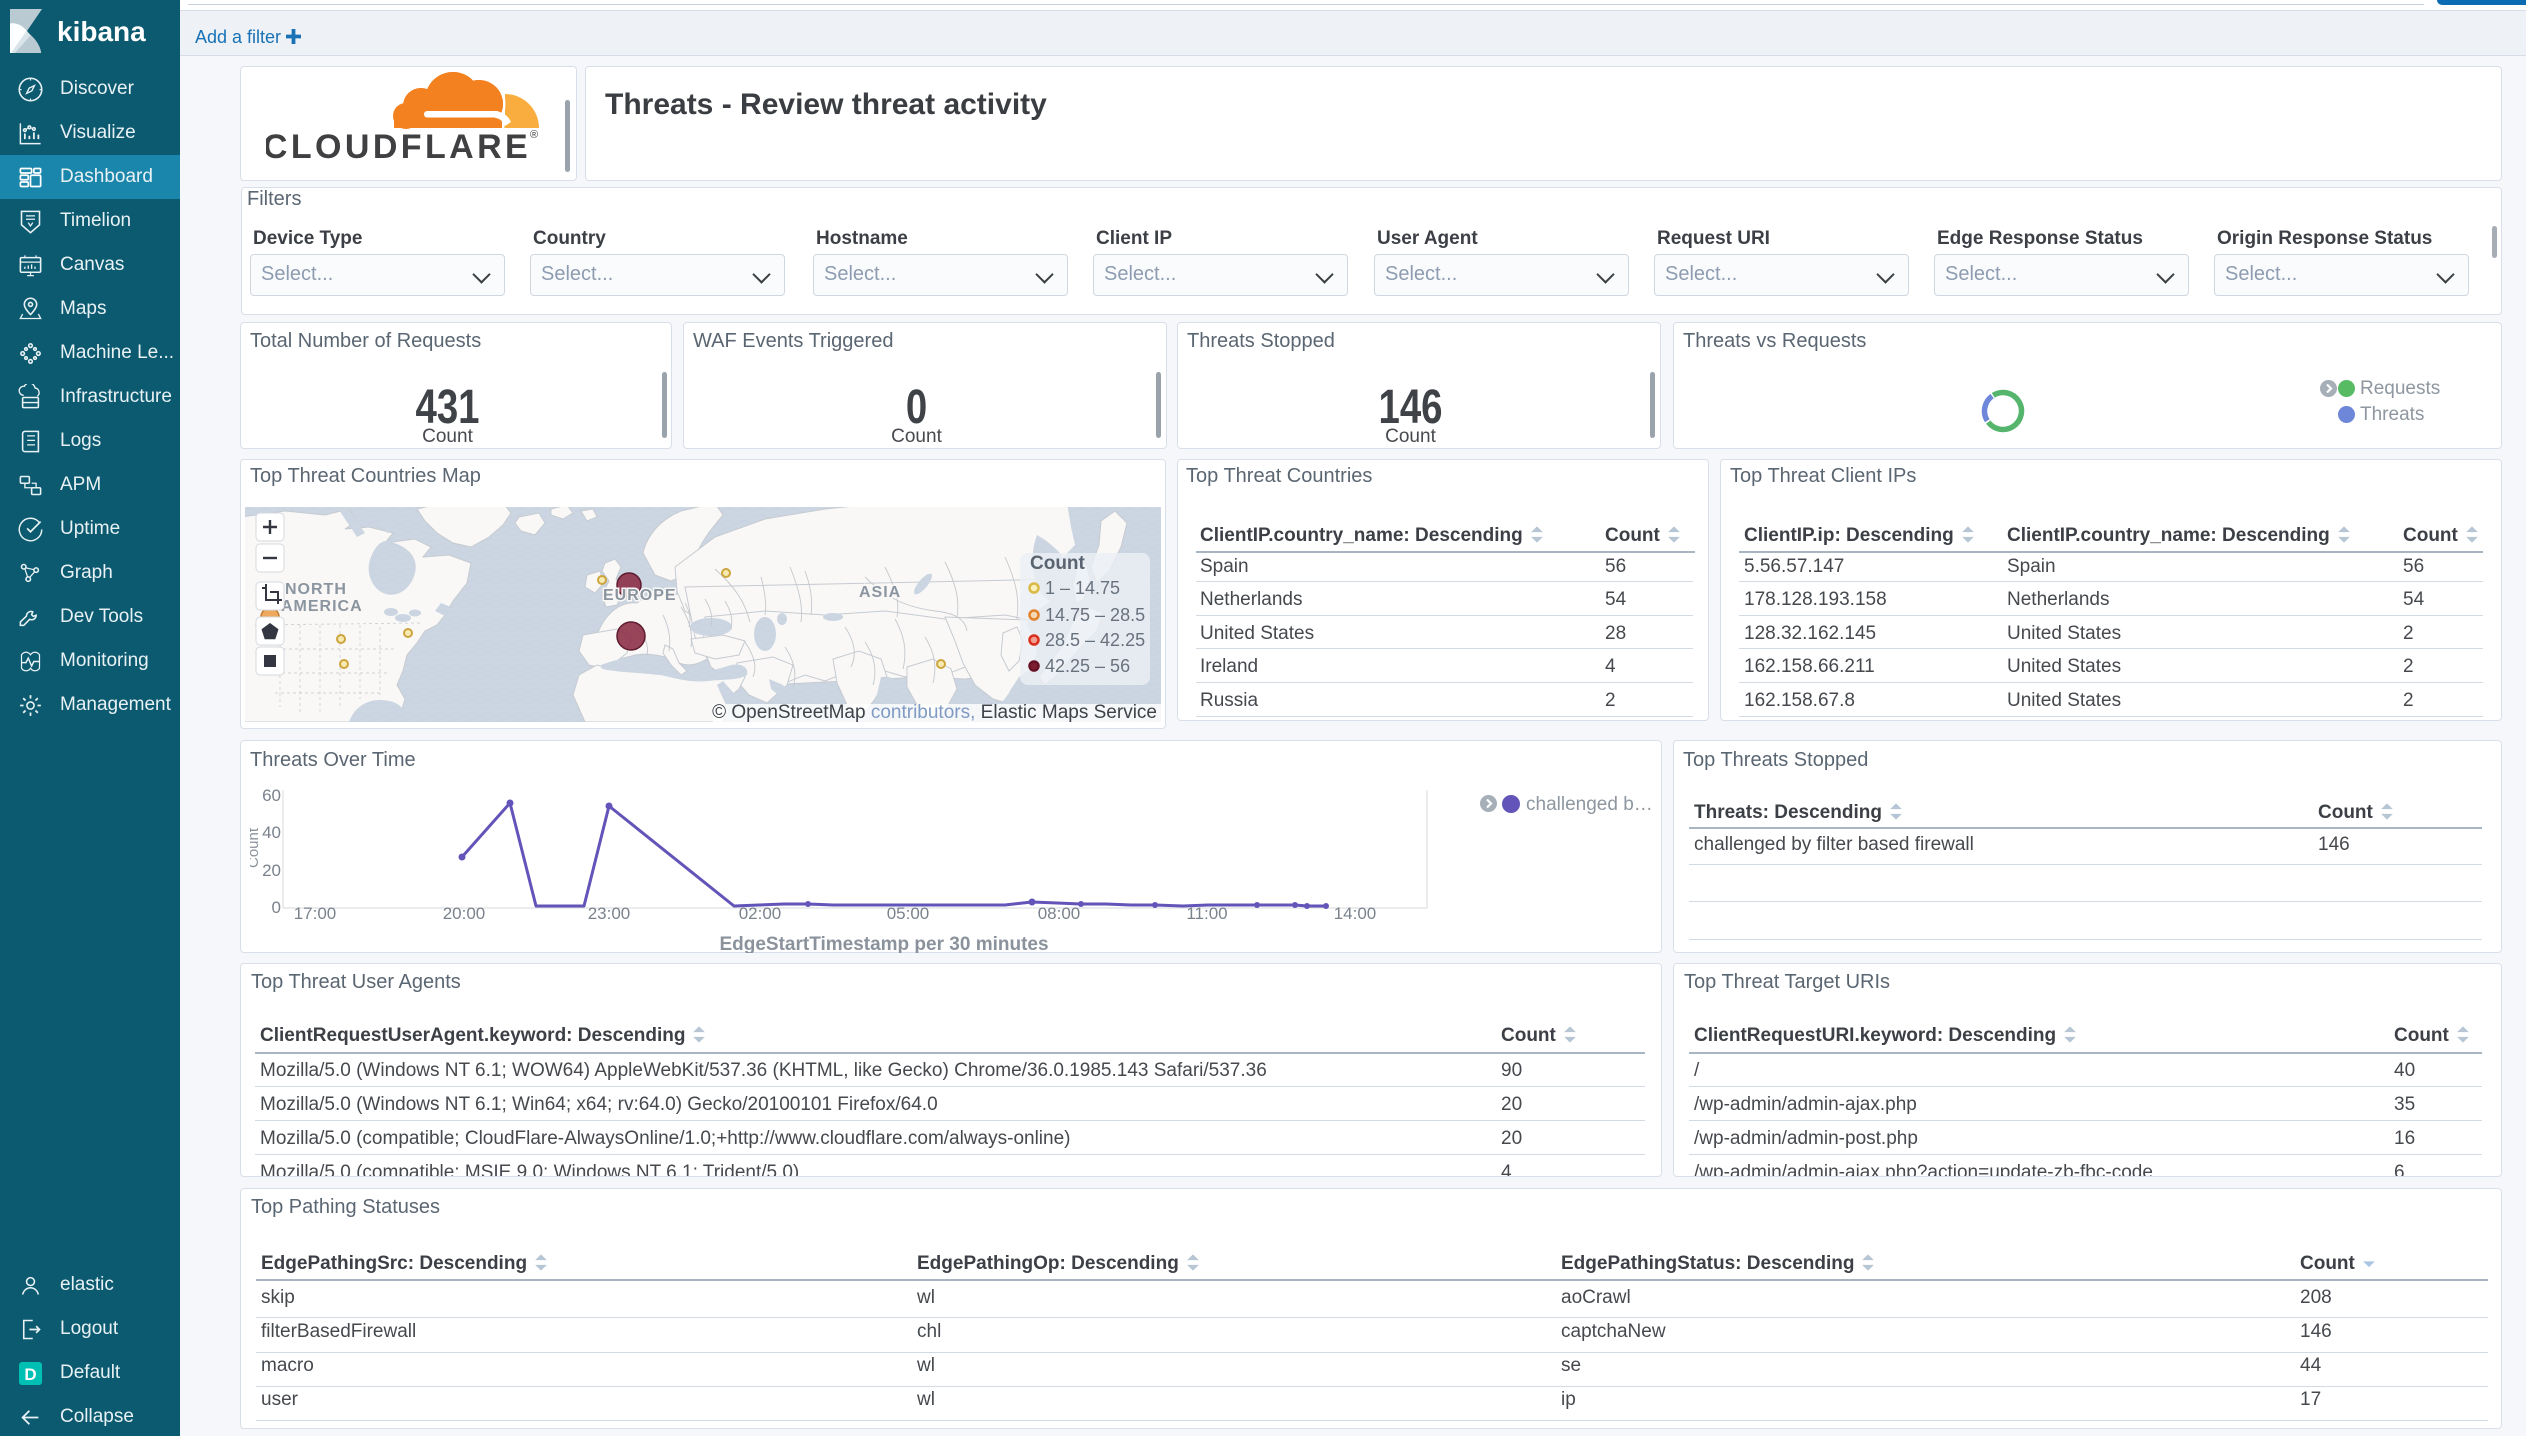 Image resolution: width=2526 pixels, height=1439 pixels. What do you see at coordinates (609, 913) in the screenshot?
I see `svg-text: 23:00` at bounding box center [609, 913].